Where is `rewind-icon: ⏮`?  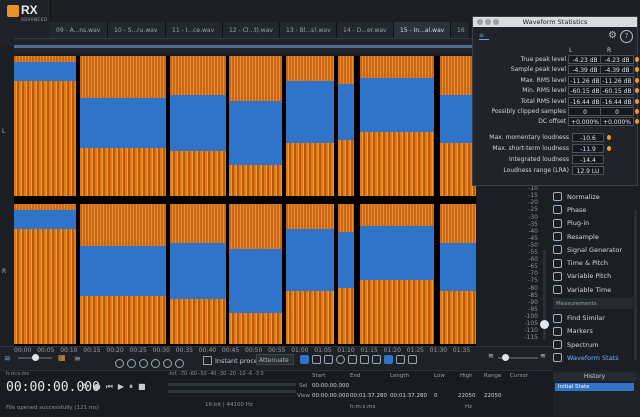
rewind-icon: ⏮ is located at coordinates (109, 387).